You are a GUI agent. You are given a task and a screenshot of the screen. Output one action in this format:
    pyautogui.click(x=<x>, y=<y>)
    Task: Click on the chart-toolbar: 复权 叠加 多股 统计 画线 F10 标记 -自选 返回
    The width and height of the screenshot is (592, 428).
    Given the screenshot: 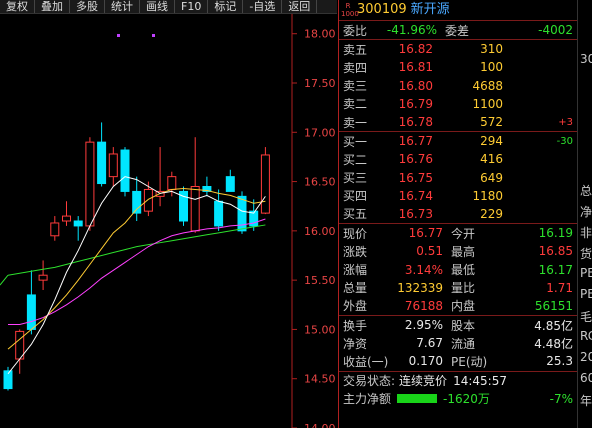 What is the action you would take?
    pyautogui.click(x=168, y=7)
    